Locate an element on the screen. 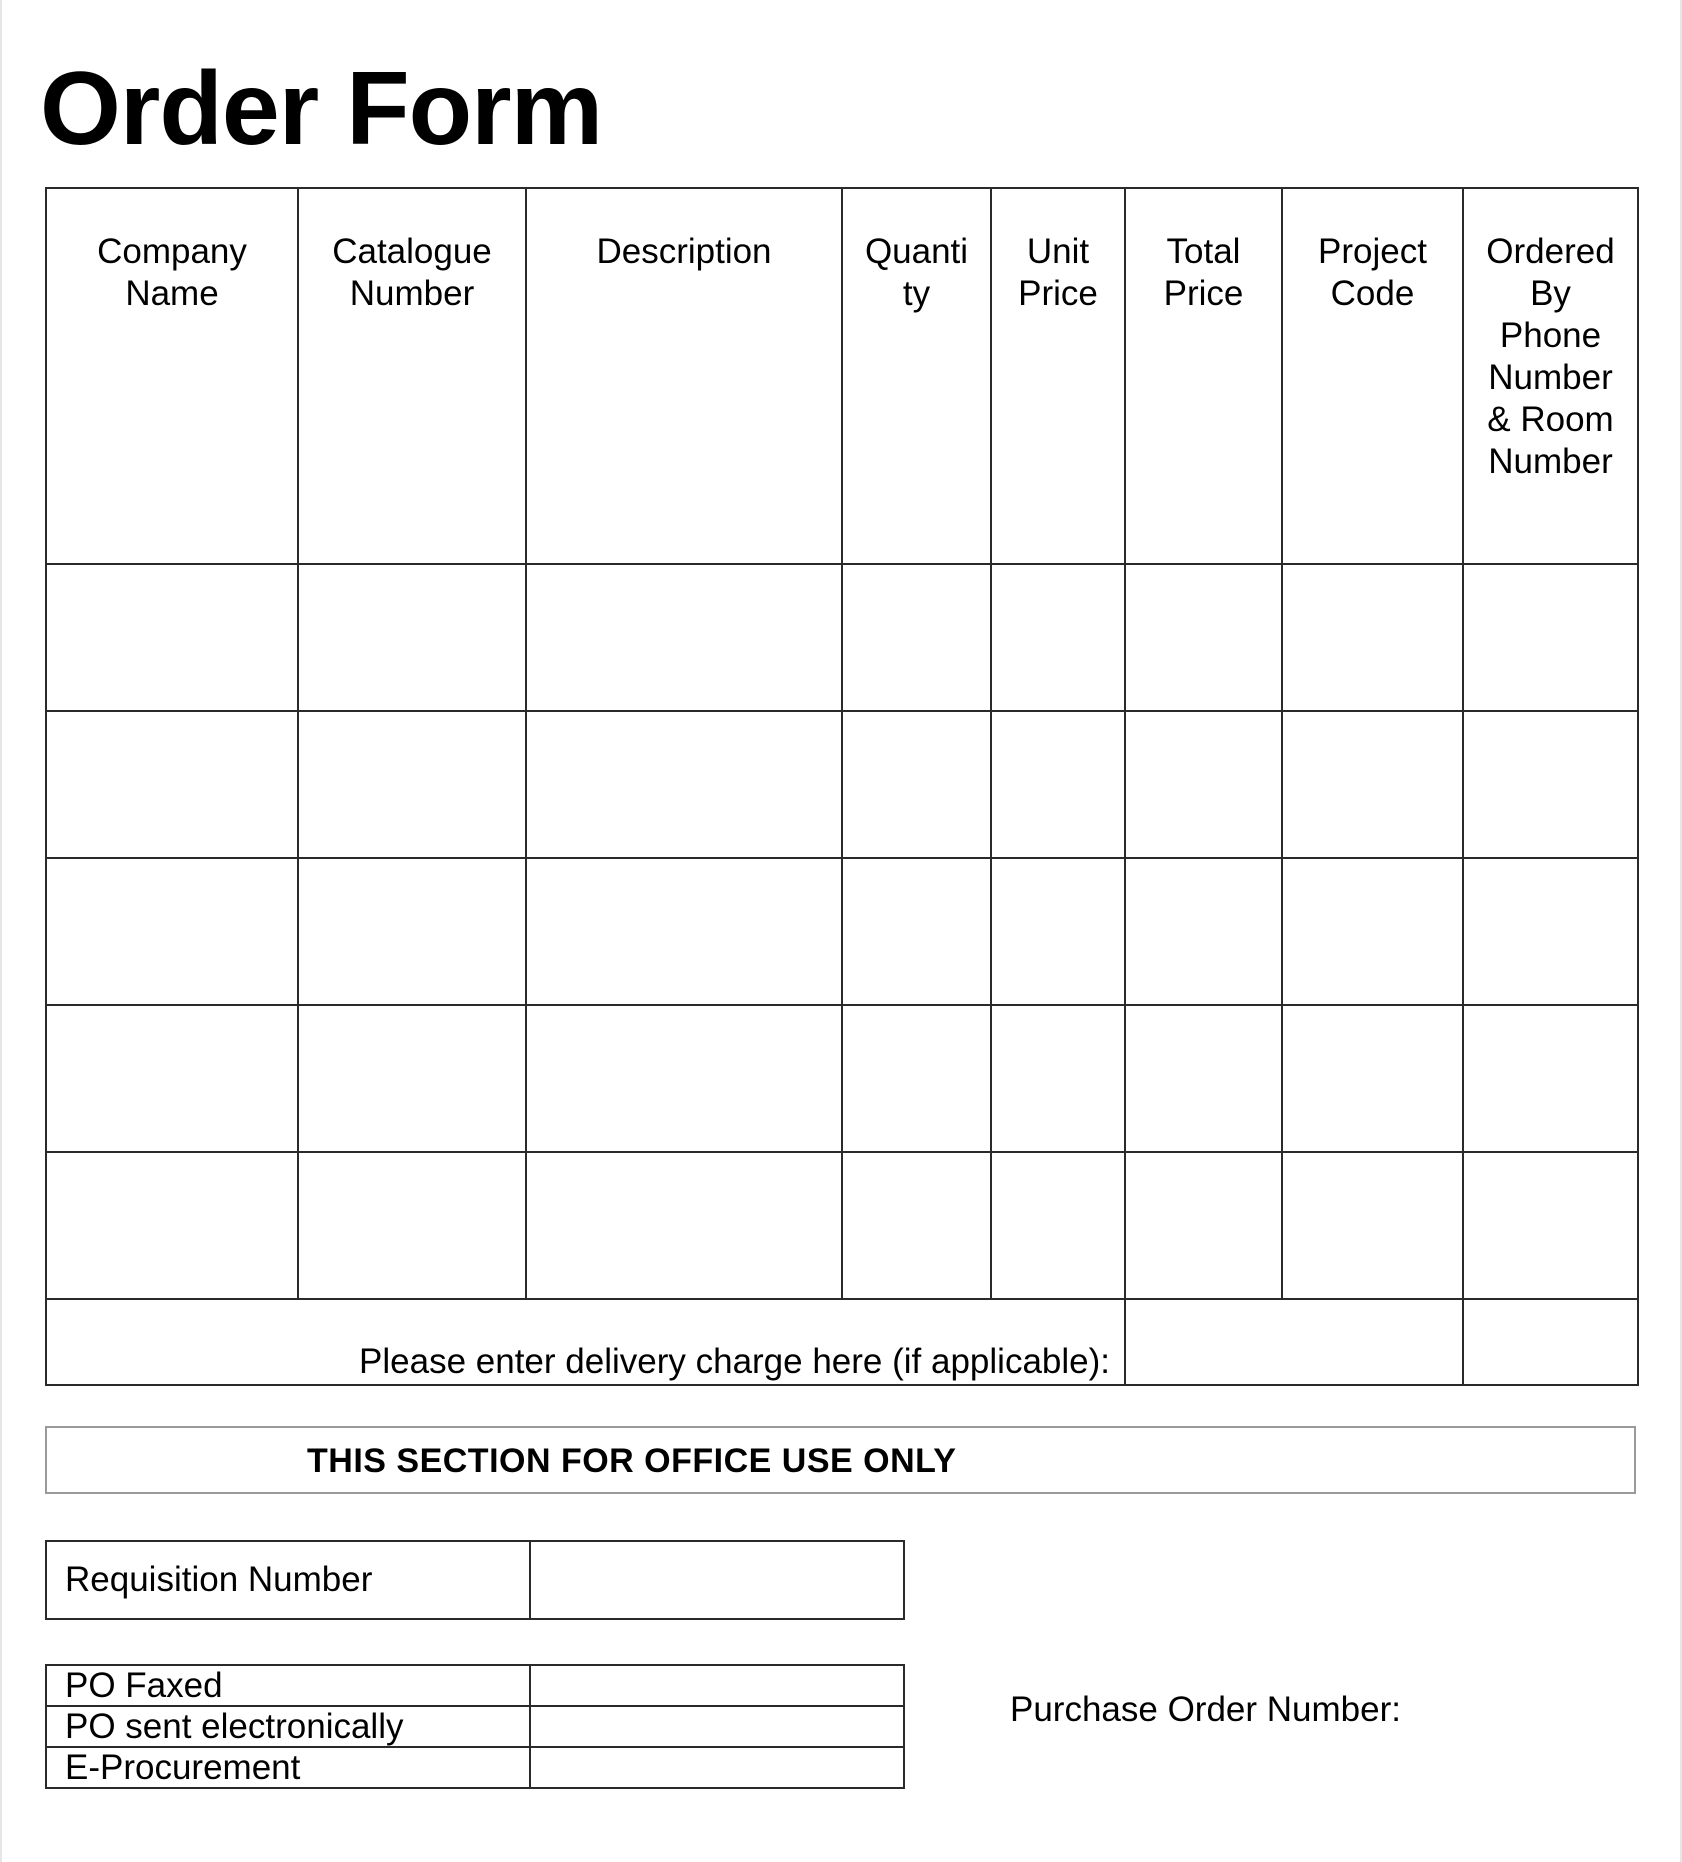 Image resolution: width=1682 pixels, height=1862 pixels. requisition-table: Requisition Number is located at coordinates (475, 1580).